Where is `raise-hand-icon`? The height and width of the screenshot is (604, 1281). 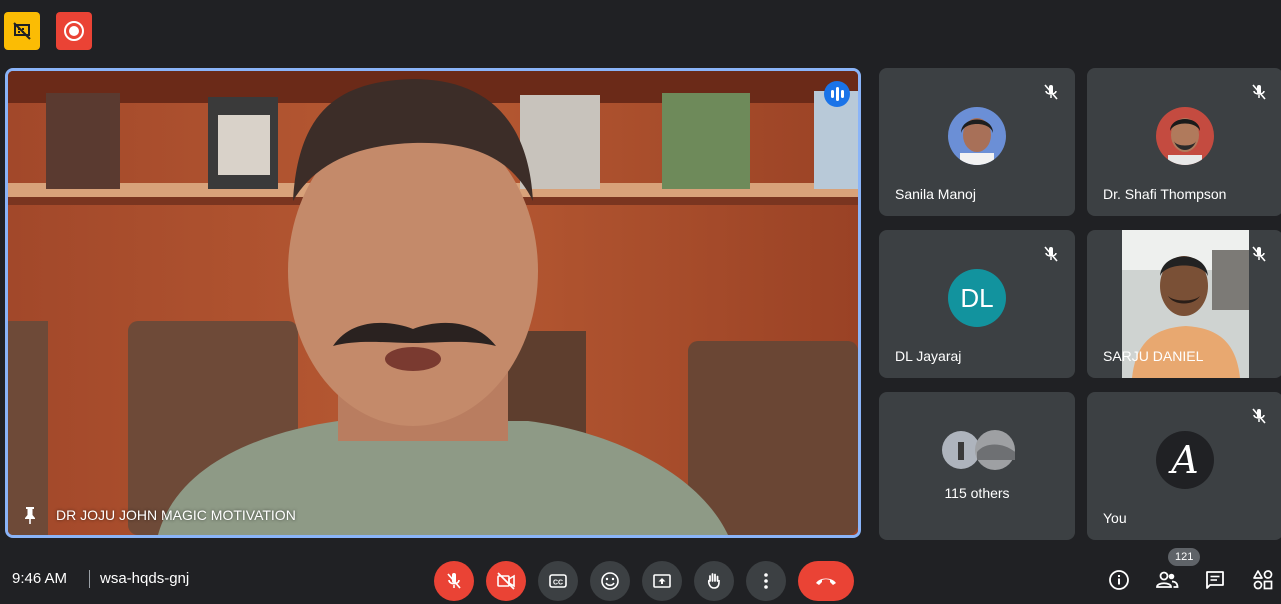
raise-hand-icon is located at coordinates (713, 581).